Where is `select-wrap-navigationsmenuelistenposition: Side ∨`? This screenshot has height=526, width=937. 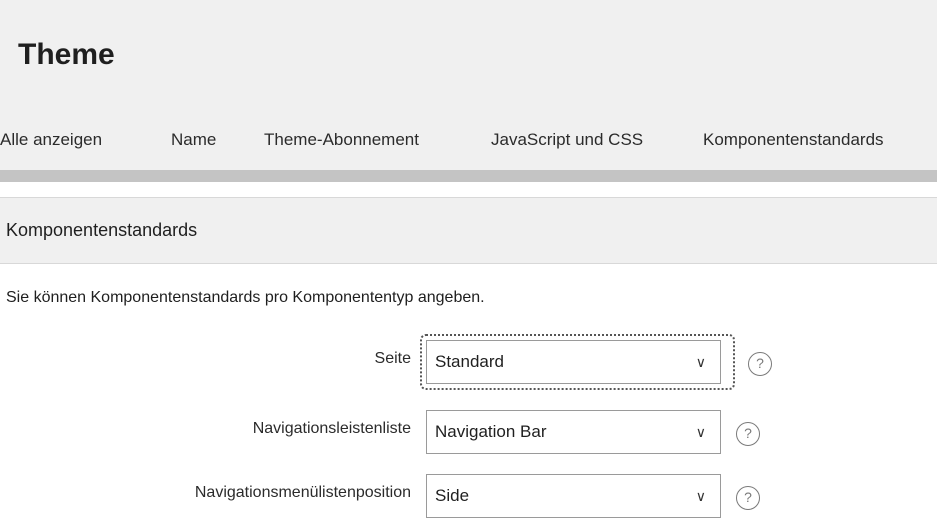
select-wrap-navigationsmenuelistenposition: Side ∨ is located at coordinates (578, 499).